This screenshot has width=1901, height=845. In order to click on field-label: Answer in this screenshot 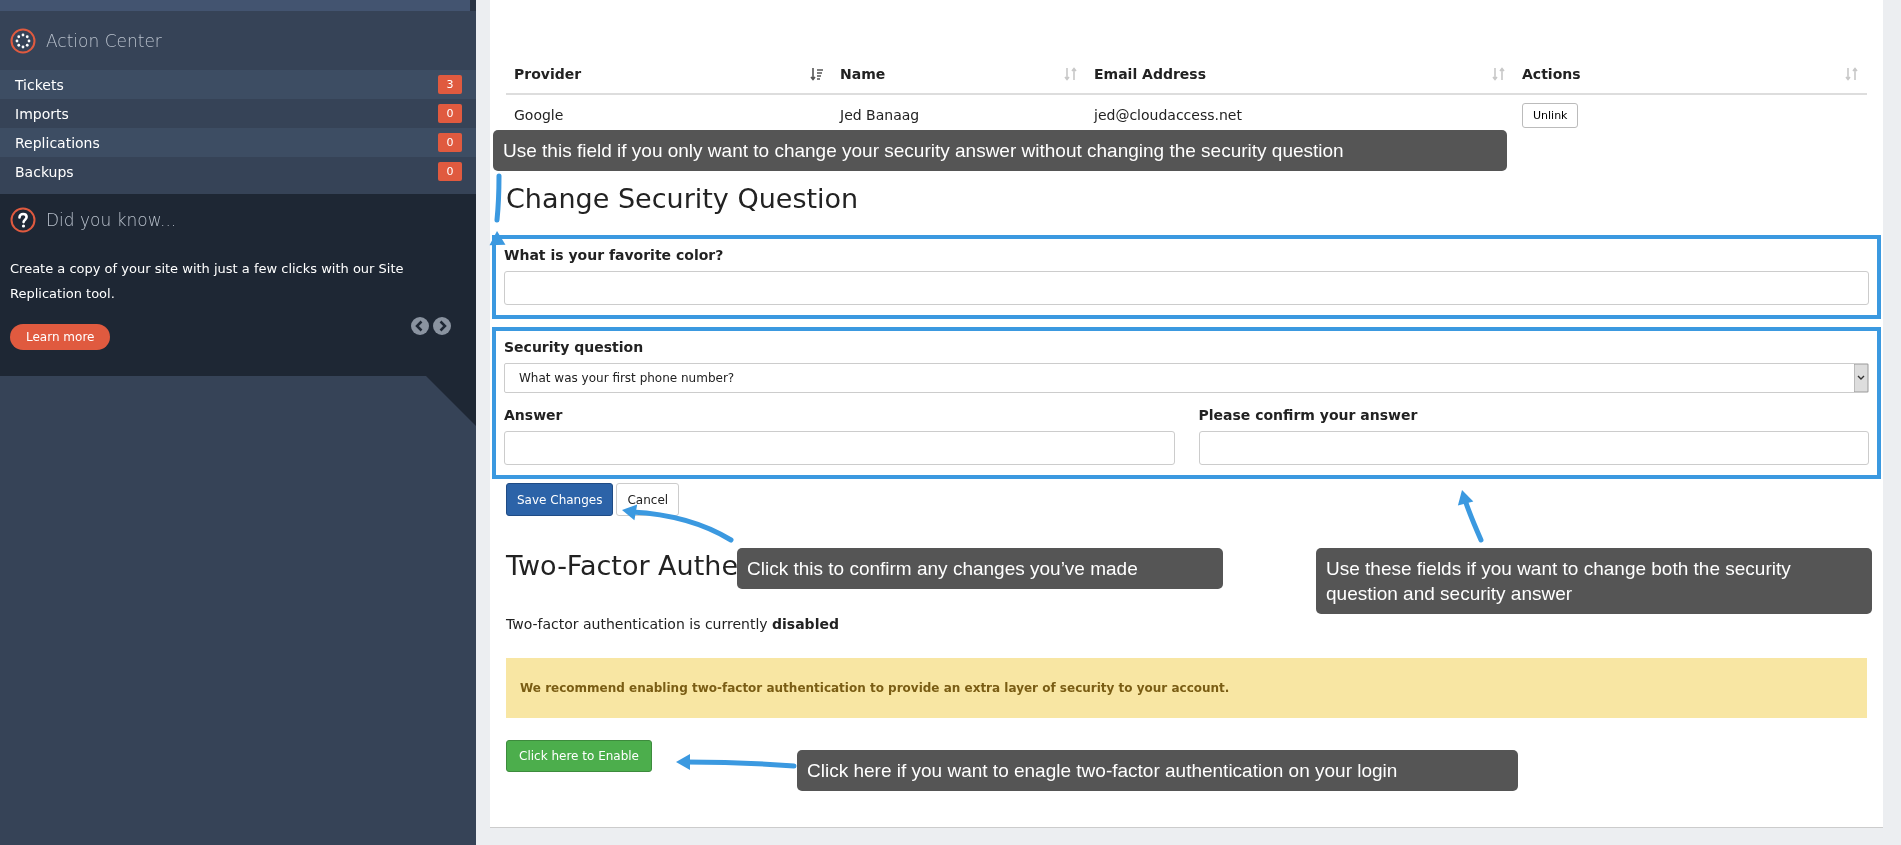, I will do `click(534, 415)`.